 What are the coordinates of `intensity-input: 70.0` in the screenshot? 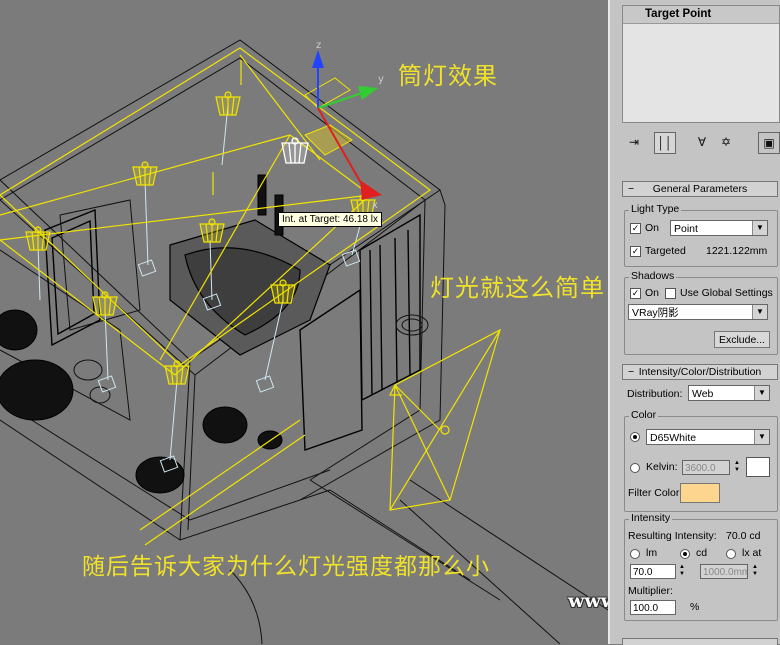 It's located at (653, 571).